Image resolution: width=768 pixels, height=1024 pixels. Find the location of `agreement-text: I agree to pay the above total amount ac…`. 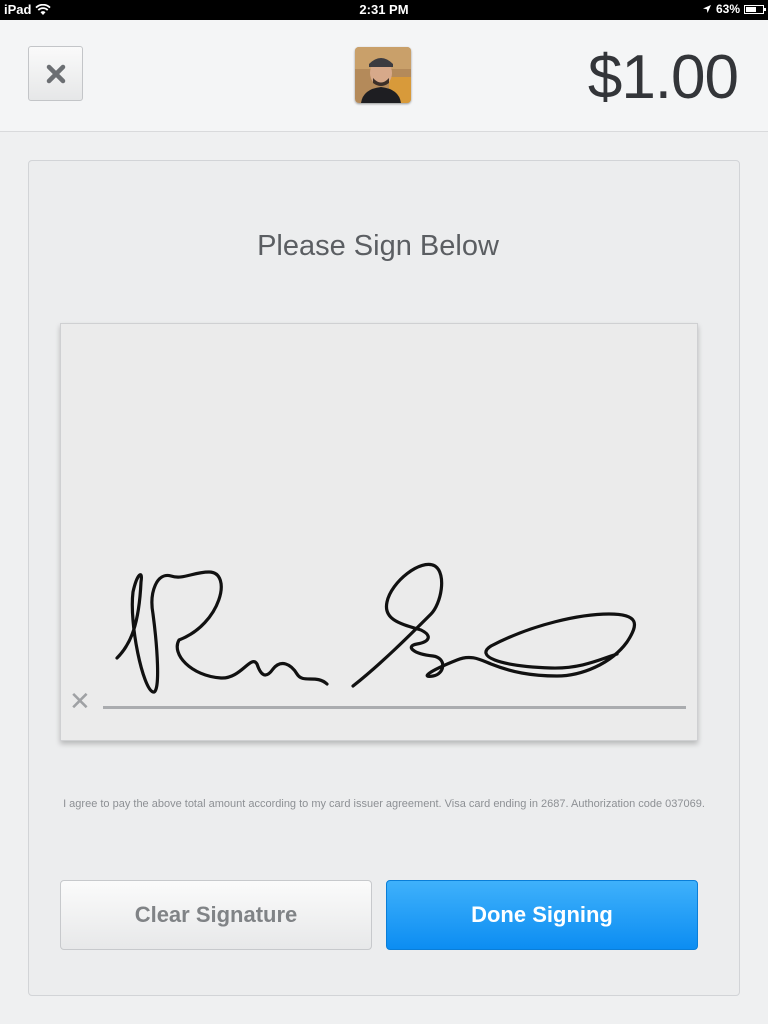

agreement-text: I agree to pay the above total amount ac… is located at coordinates (384, 804).